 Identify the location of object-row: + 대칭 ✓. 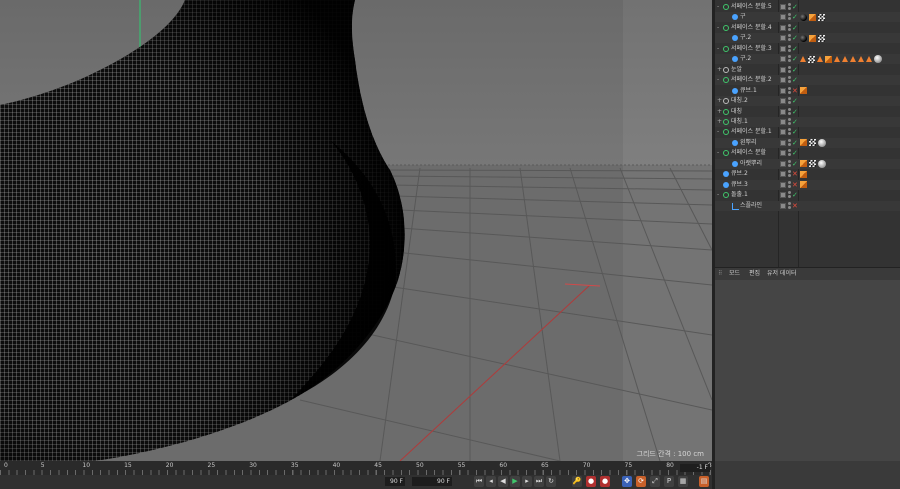
(807, 112).